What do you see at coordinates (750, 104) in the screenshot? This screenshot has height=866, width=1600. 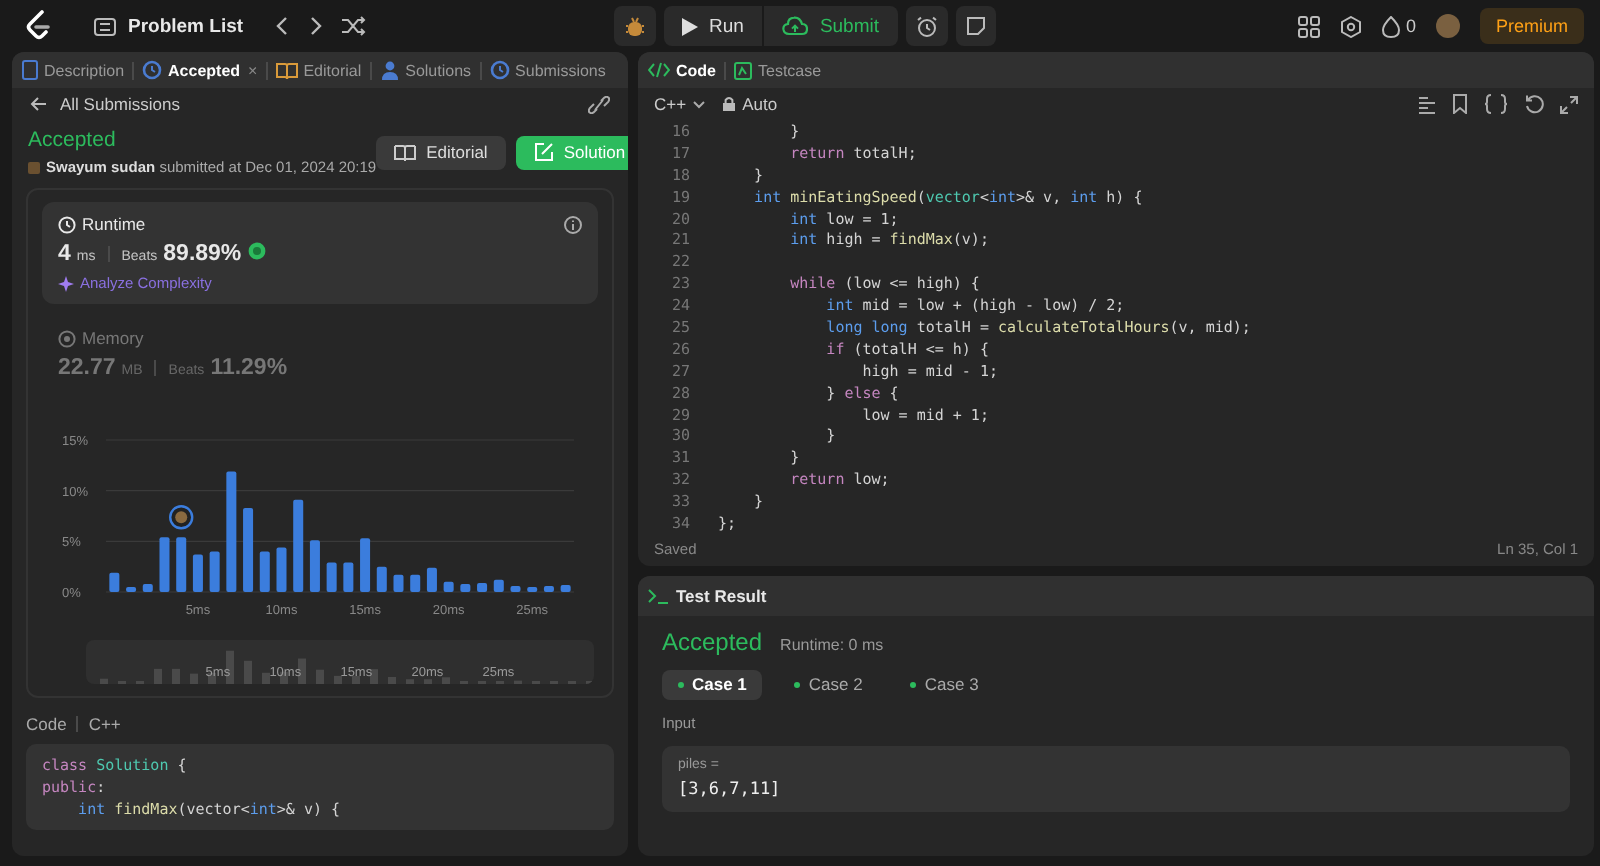 I see `auto-mode-toggle: Auto` at bounding box center [750, 104].